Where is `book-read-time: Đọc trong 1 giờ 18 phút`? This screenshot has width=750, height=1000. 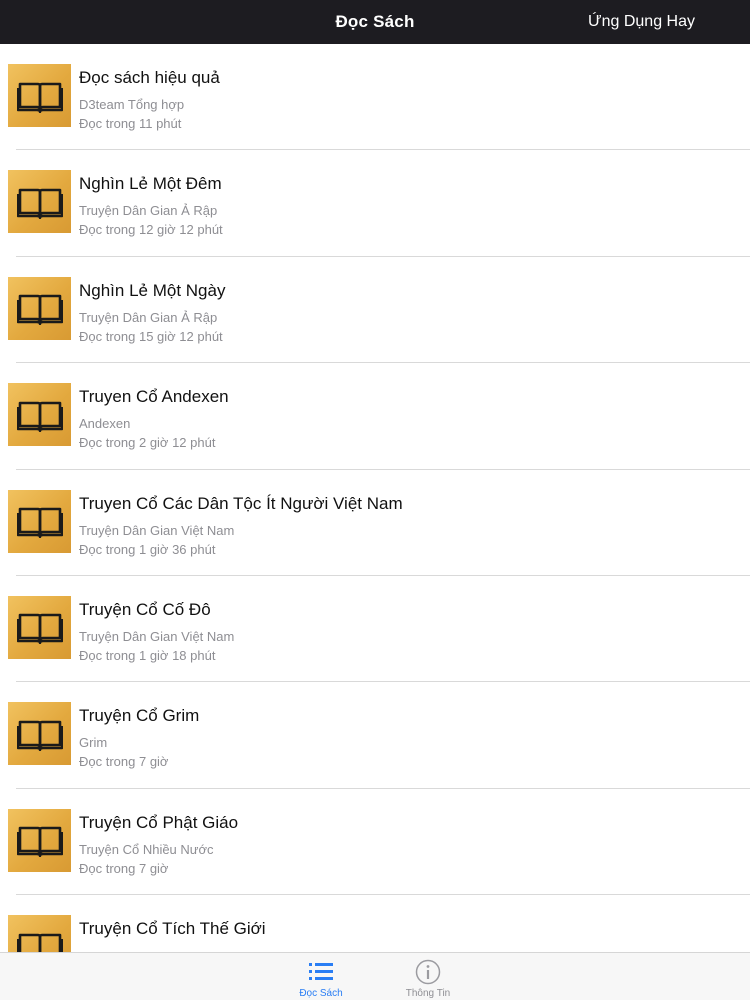 book-read-time: Đọc trong 1 giờ 18 phút is located at coordinates (147, 655).